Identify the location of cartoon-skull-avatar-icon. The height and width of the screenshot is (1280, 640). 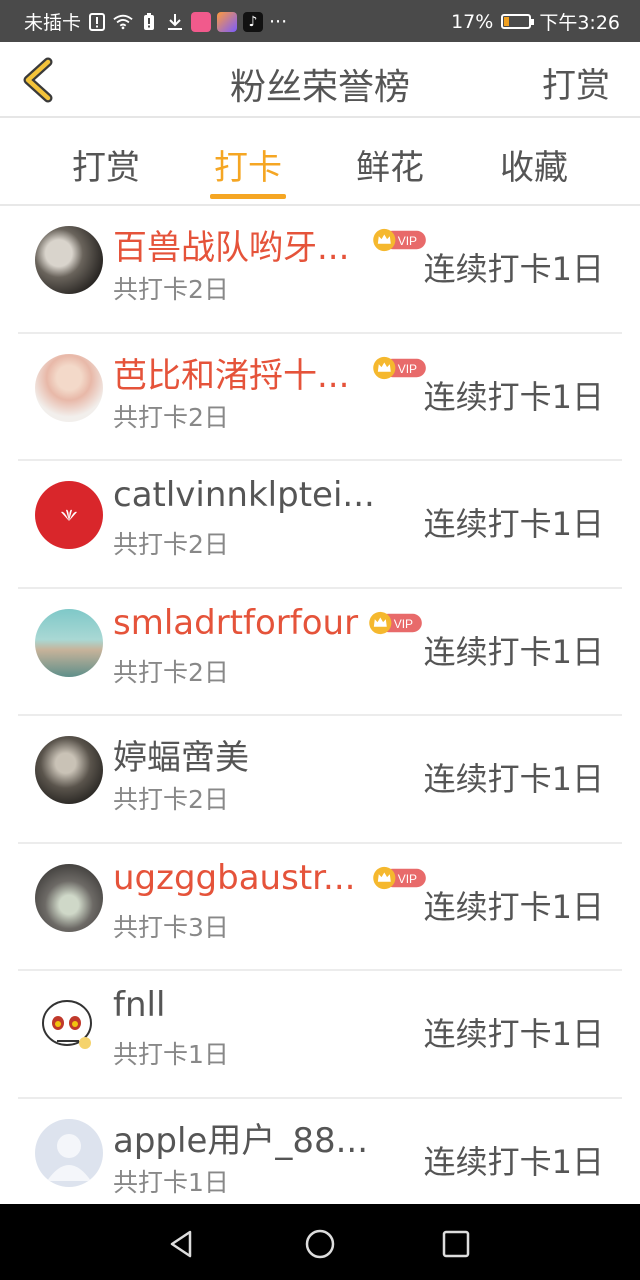
(67, 1024).